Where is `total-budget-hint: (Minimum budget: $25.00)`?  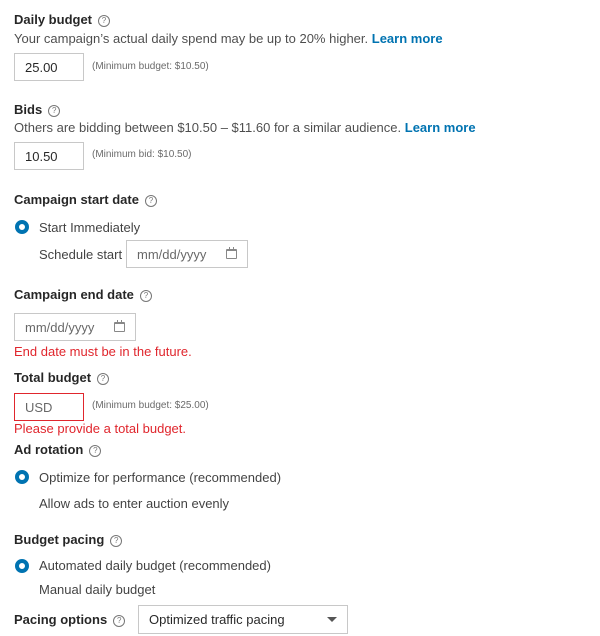 total-budget-hint: (Minimum budget: $25.00) is located at coordinates (150, 405).